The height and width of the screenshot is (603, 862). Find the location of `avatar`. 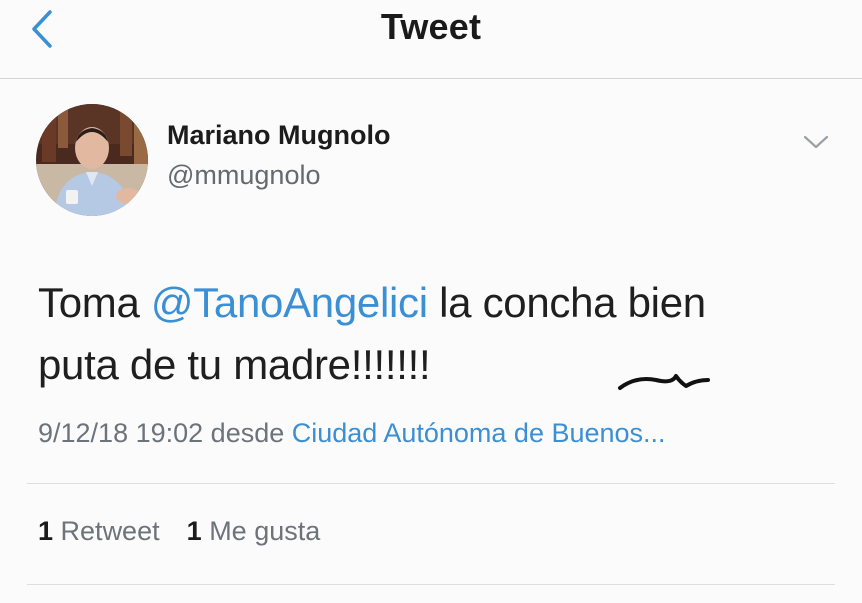

avatar is located at coordinates (92, 160).